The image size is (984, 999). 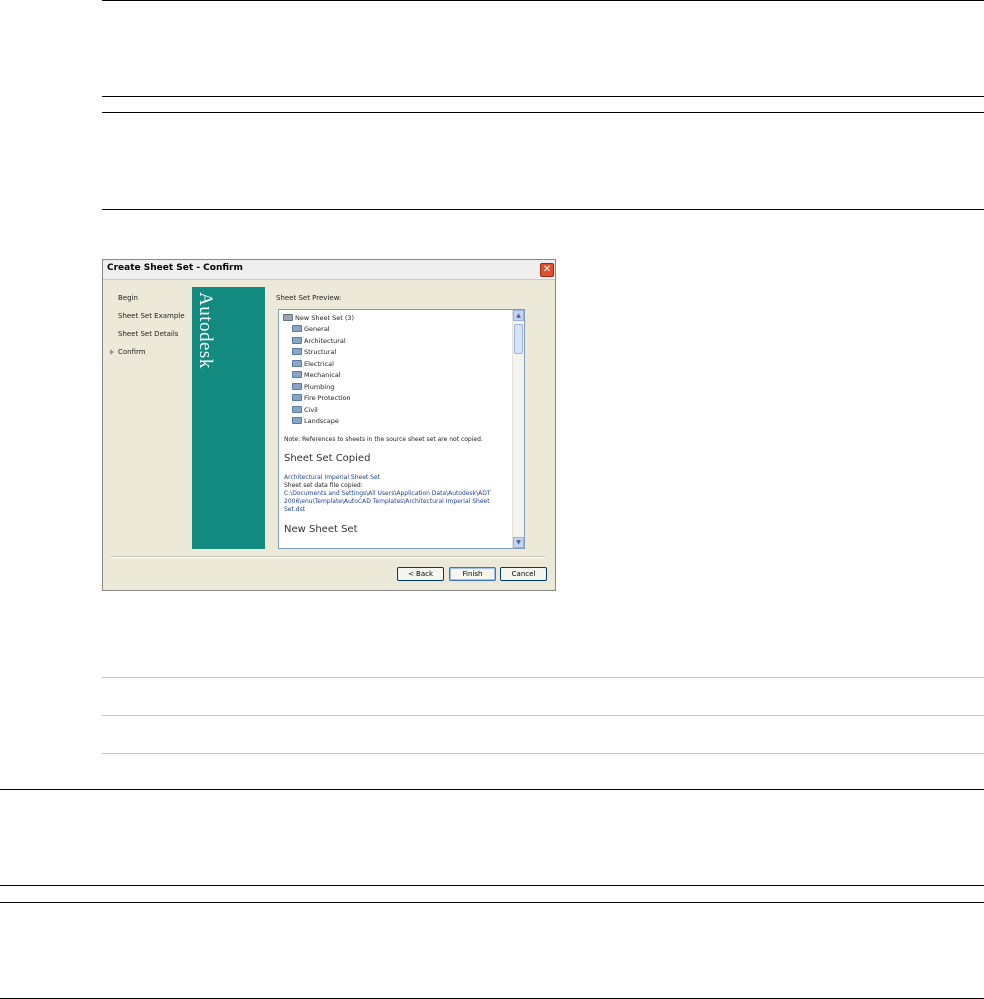 What do you see at coordinates (327, 458) in the screenshot?
I see `sheet-set-copied-heading: Sheet Set Copied` at bounding box center [327, 458].